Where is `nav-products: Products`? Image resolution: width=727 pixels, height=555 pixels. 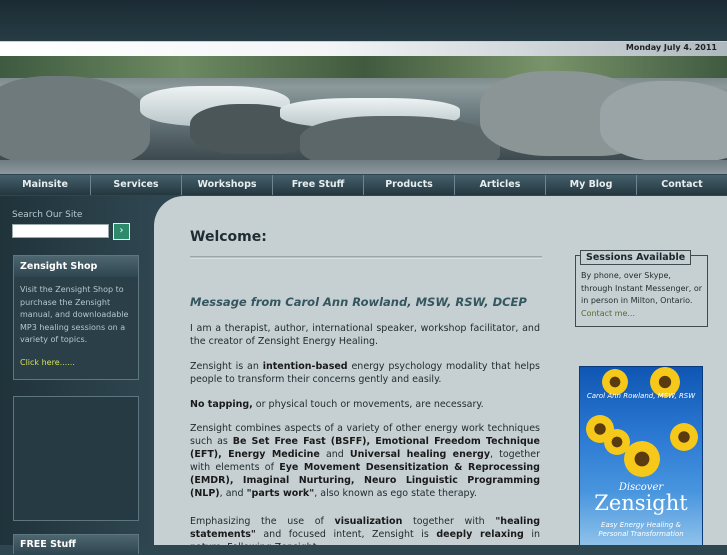
nav-products: Products is located at coordinates (409, 185).